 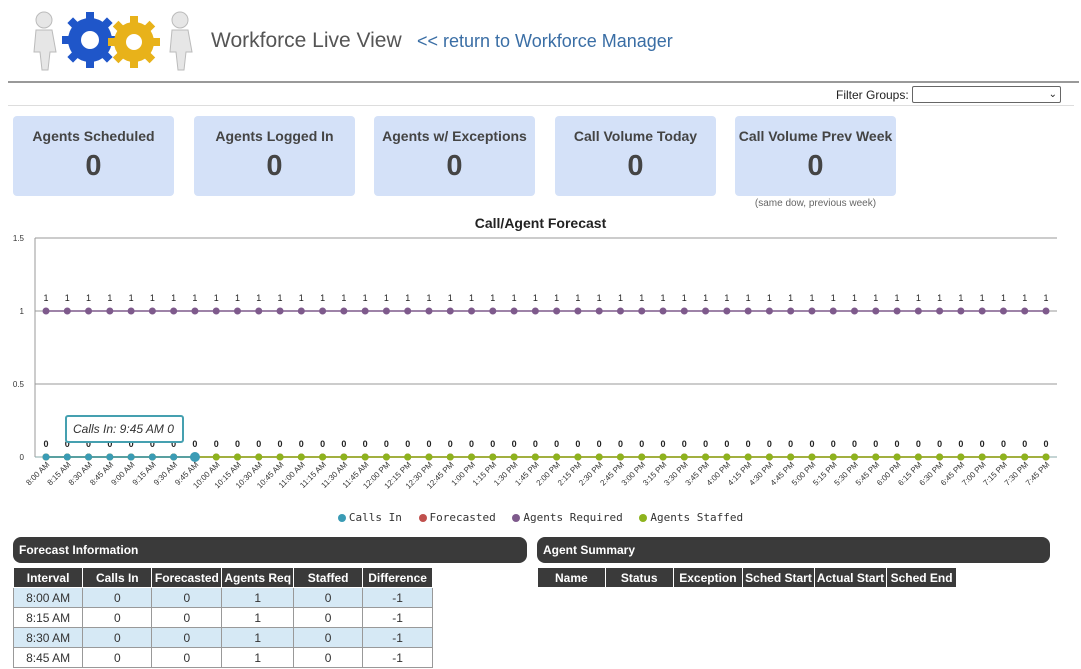 What do you see at coordinates (341, 518) in the screenshot?
I see `legend-dot` at bounding box center [341, 518].